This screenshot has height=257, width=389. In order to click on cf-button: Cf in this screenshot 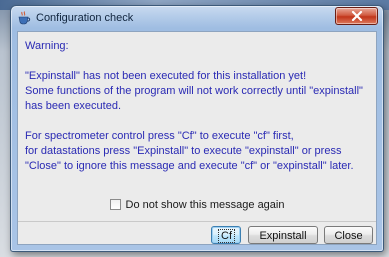, I will do `click(226, 235)`.